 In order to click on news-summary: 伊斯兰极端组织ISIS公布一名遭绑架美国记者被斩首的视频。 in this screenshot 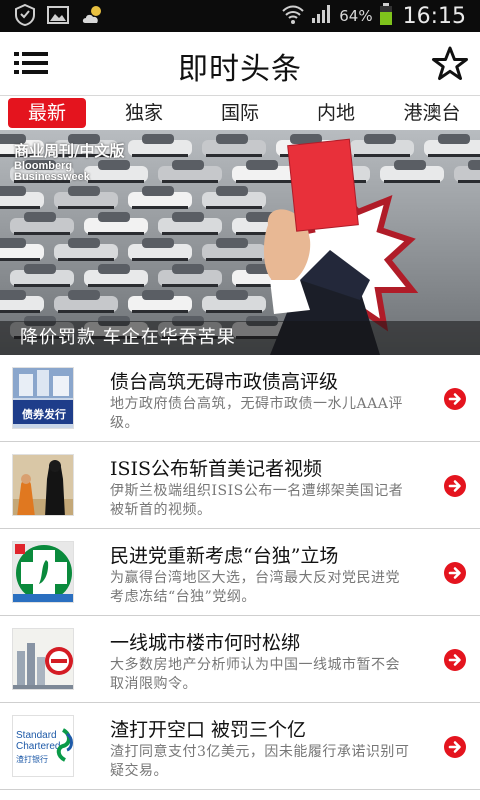, I will do `click(257, 500)`.